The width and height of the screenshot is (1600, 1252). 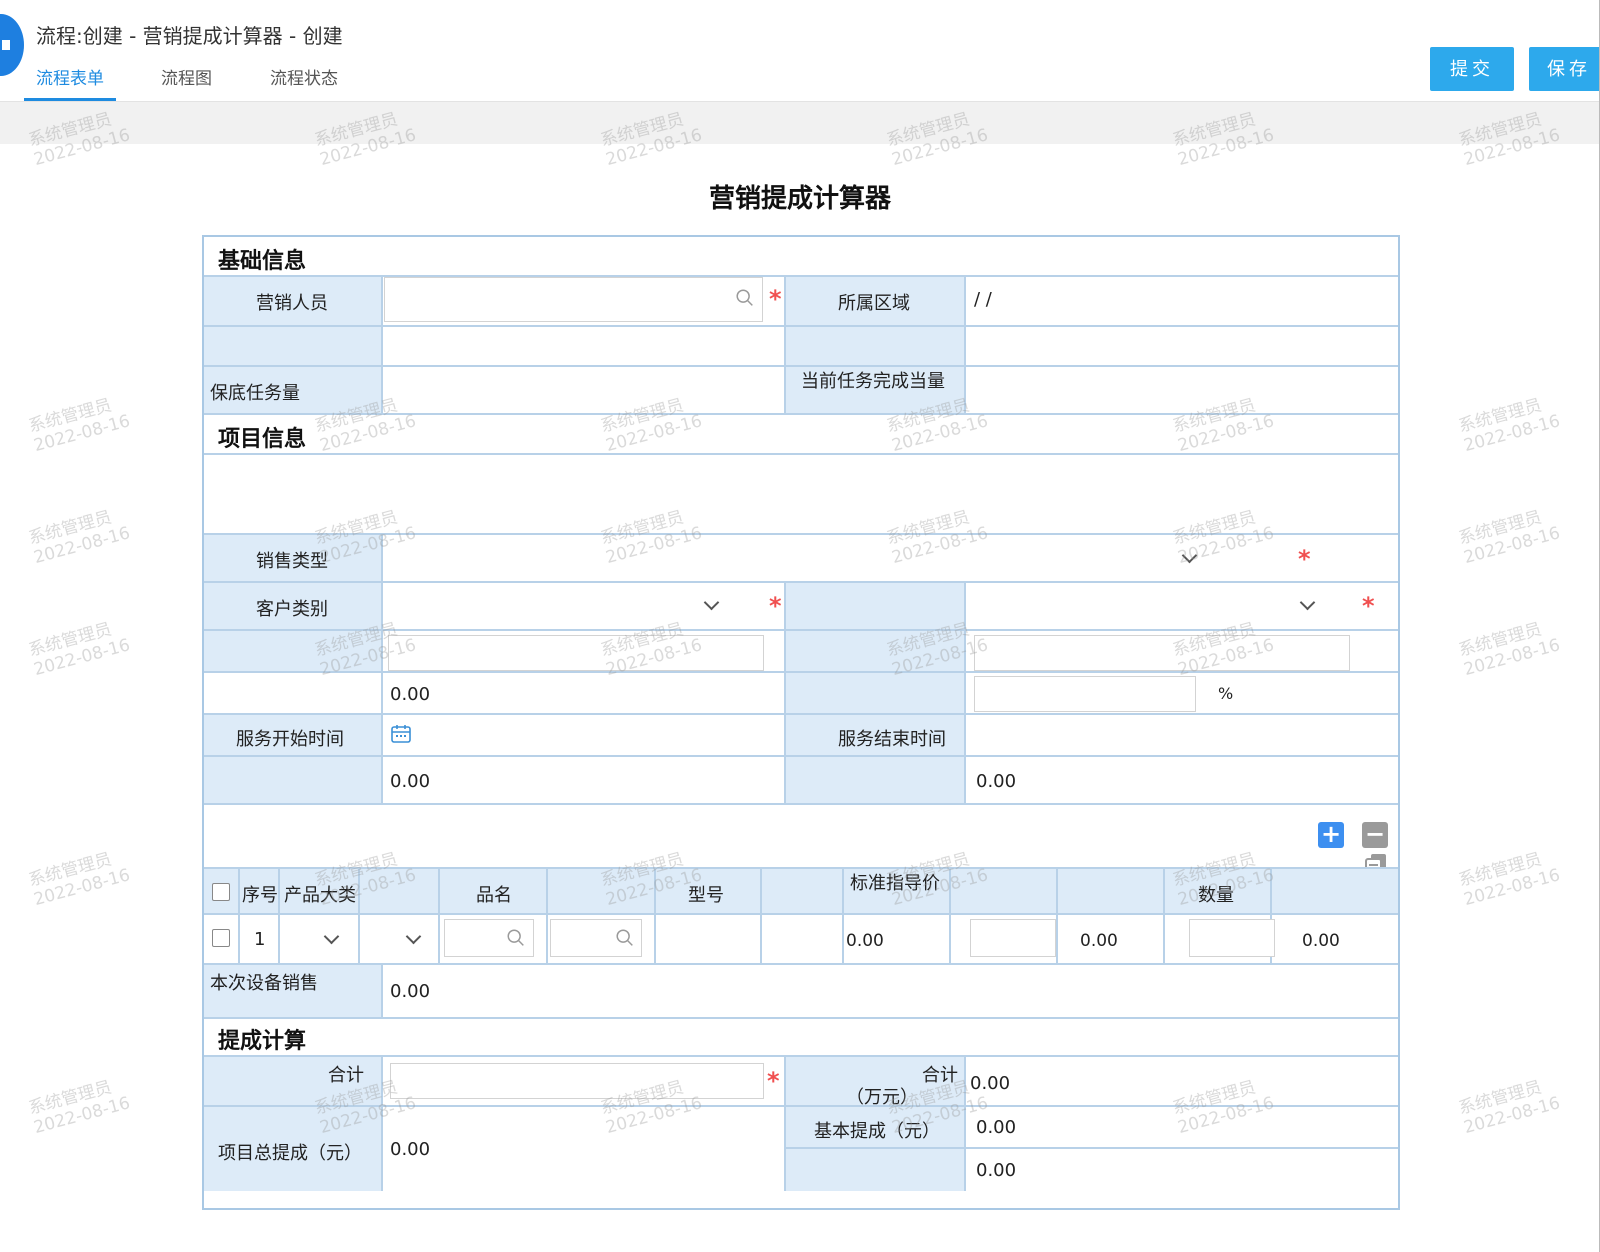 I want to click on section-project-title: 项目信息, so click(x=262, y=439).